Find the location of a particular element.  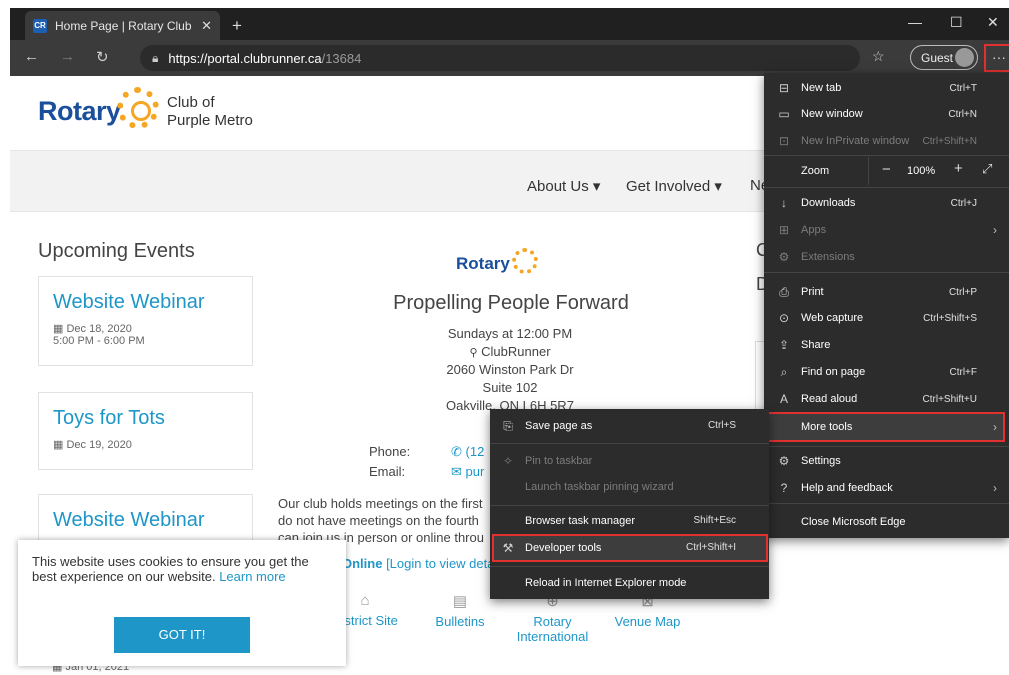

nav-about-us: About Us ▾ is located at coordinates (563, 186).